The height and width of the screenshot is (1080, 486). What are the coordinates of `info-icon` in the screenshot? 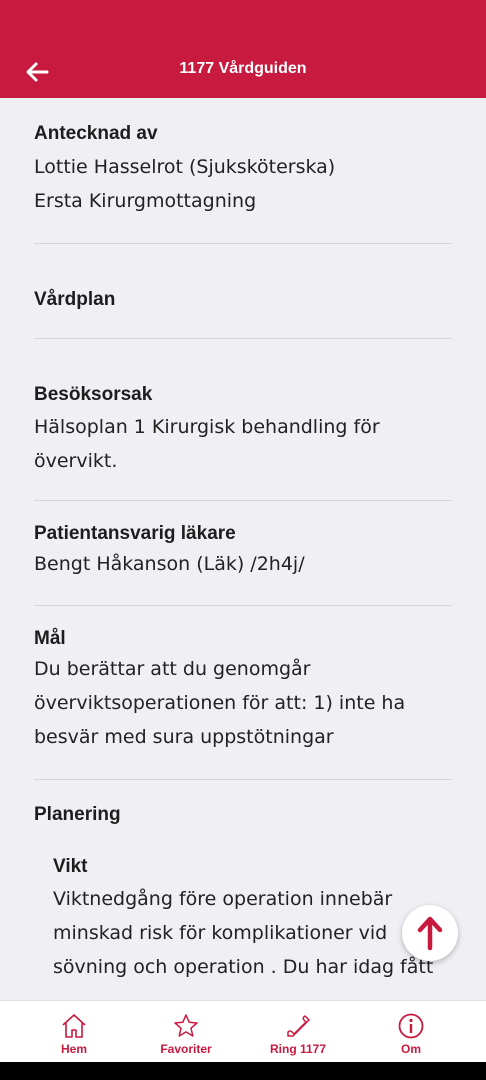 It's located at (411, 1026).